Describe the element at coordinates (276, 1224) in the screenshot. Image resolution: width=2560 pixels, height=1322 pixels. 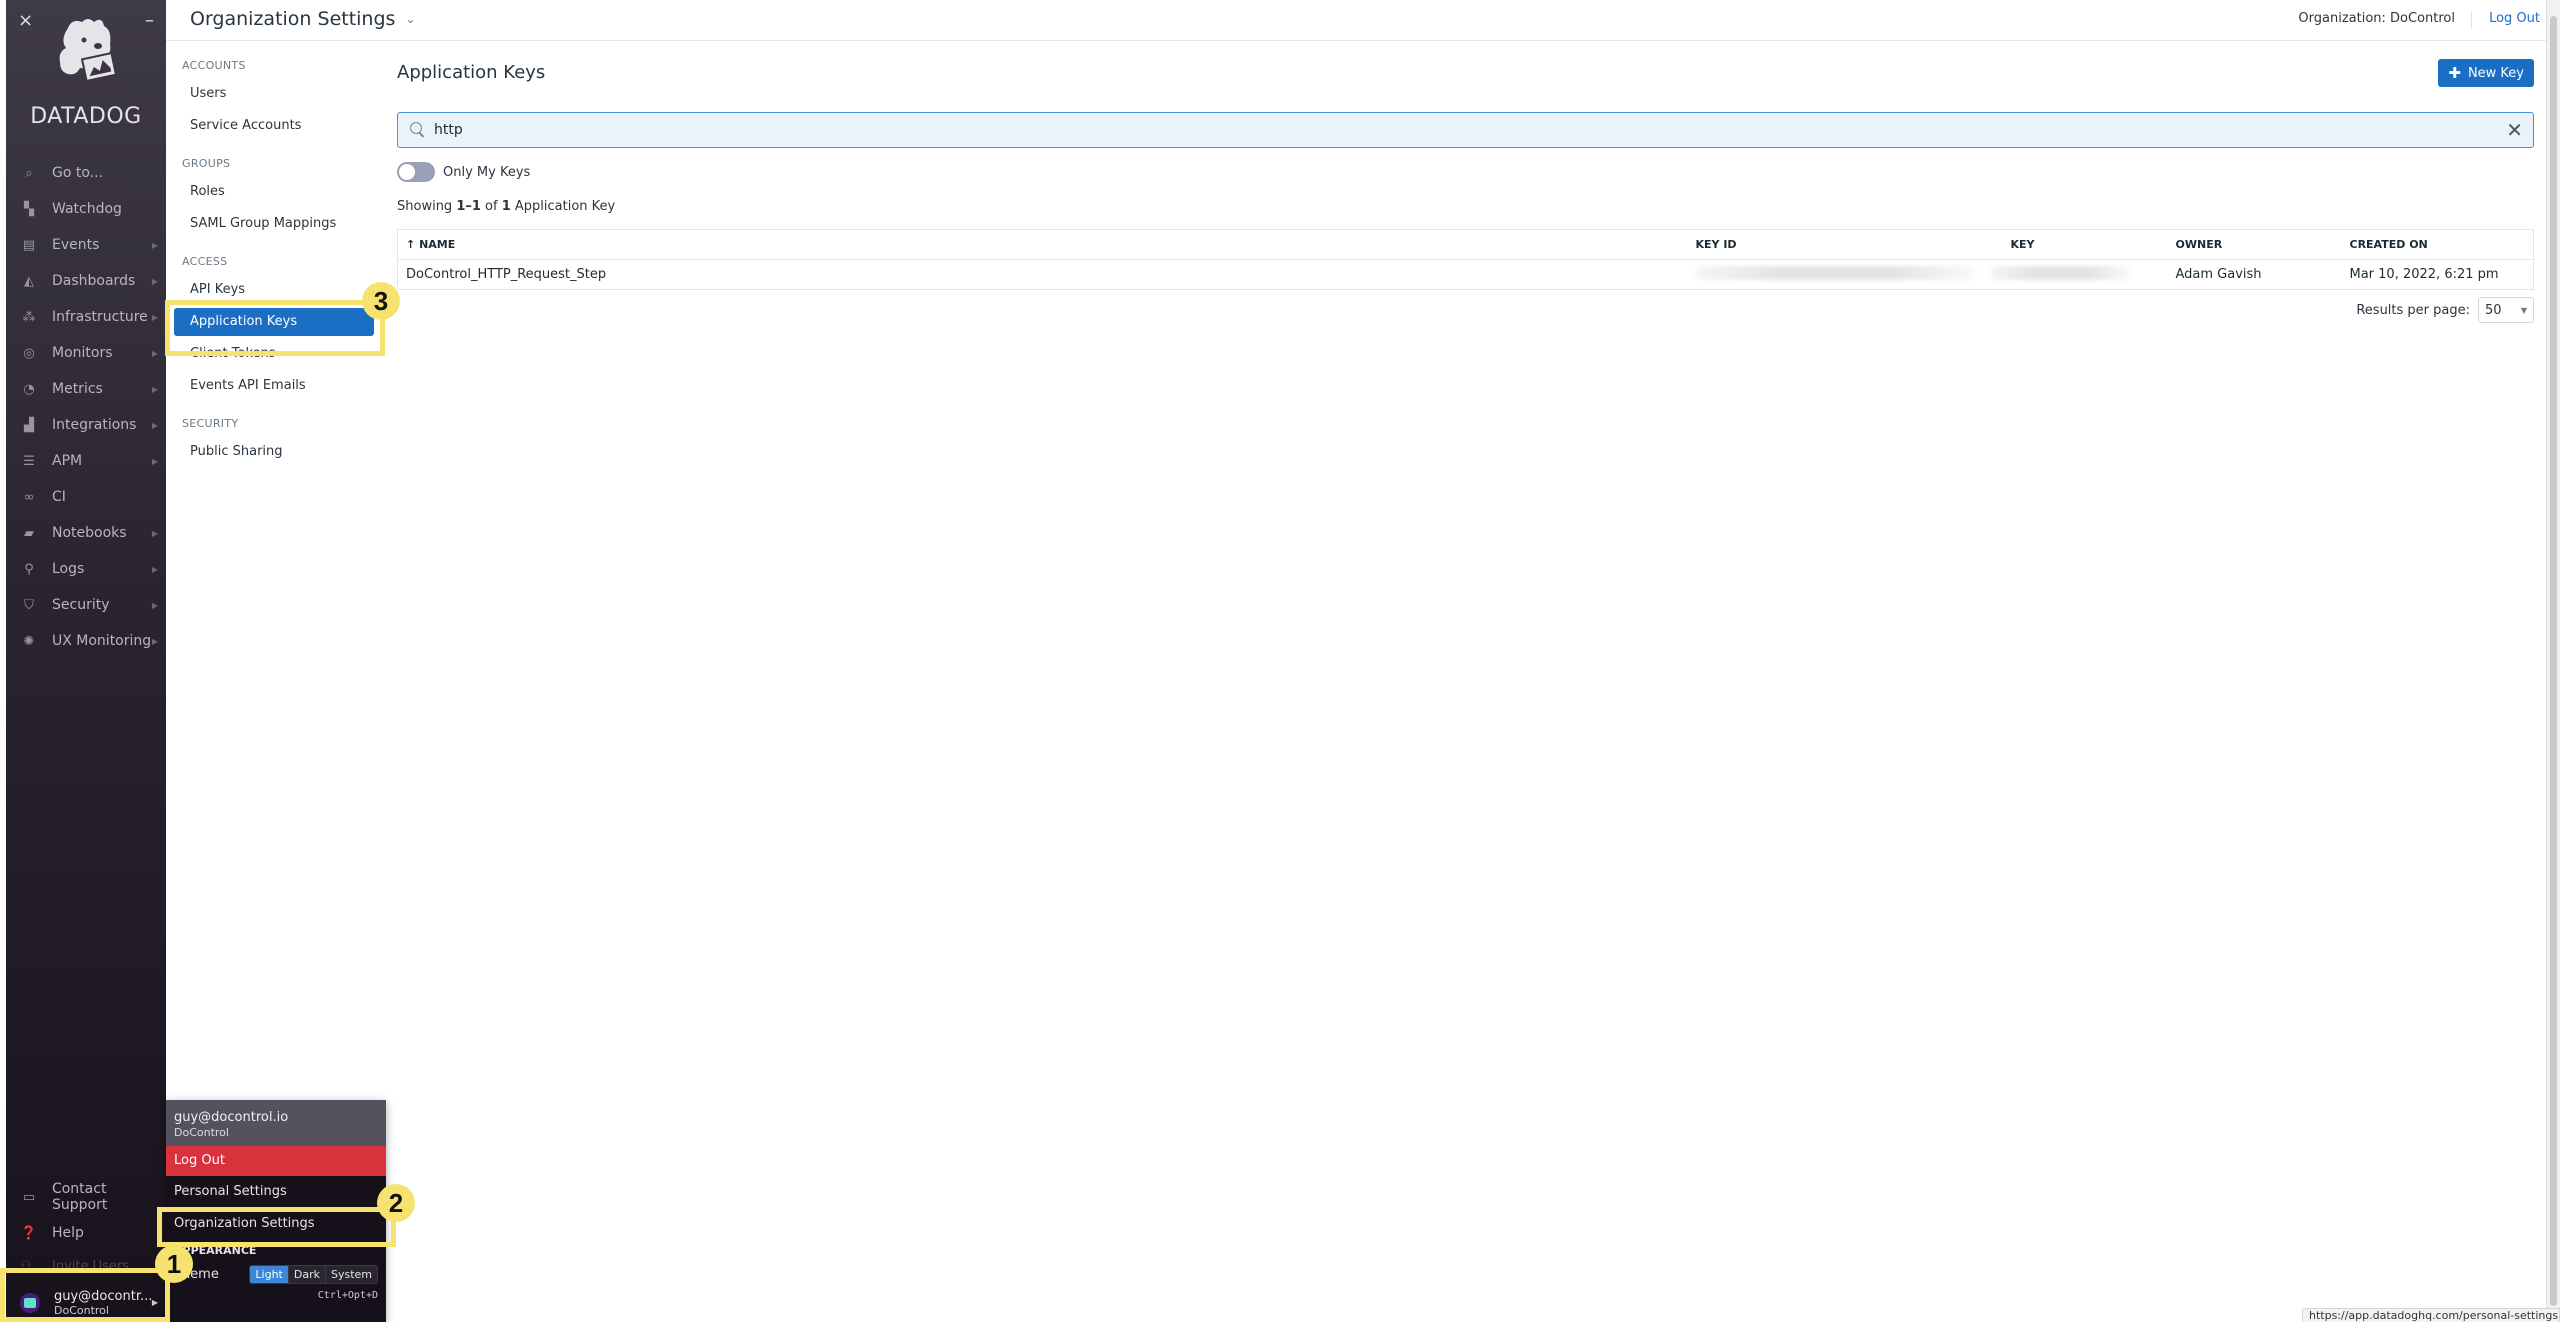
I see `menu-organization-settings: Organization Settings` at that location.